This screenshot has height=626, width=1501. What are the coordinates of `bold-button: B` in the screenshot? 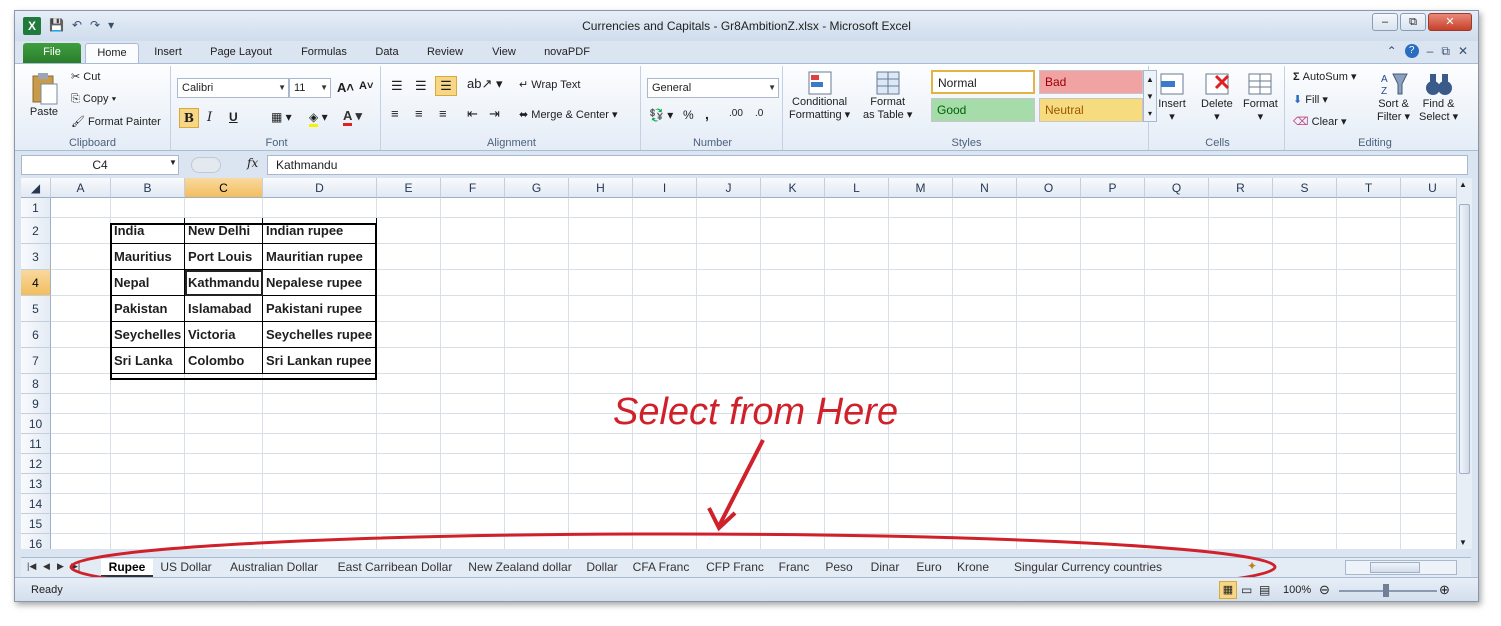 It's located at (189, 118).